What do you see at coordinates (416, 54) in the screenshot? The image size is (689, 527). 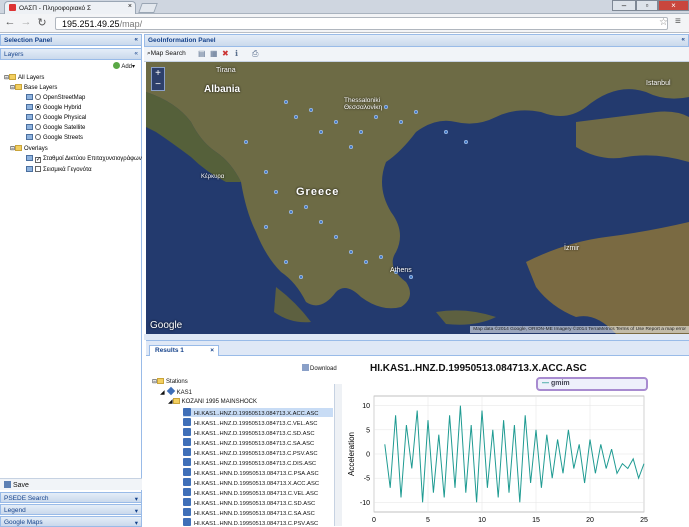 I see `map-toolbar: ⌕Map Search ▤ ▦ ✖ ℹ ⎙` at bounding box center [416, 54].